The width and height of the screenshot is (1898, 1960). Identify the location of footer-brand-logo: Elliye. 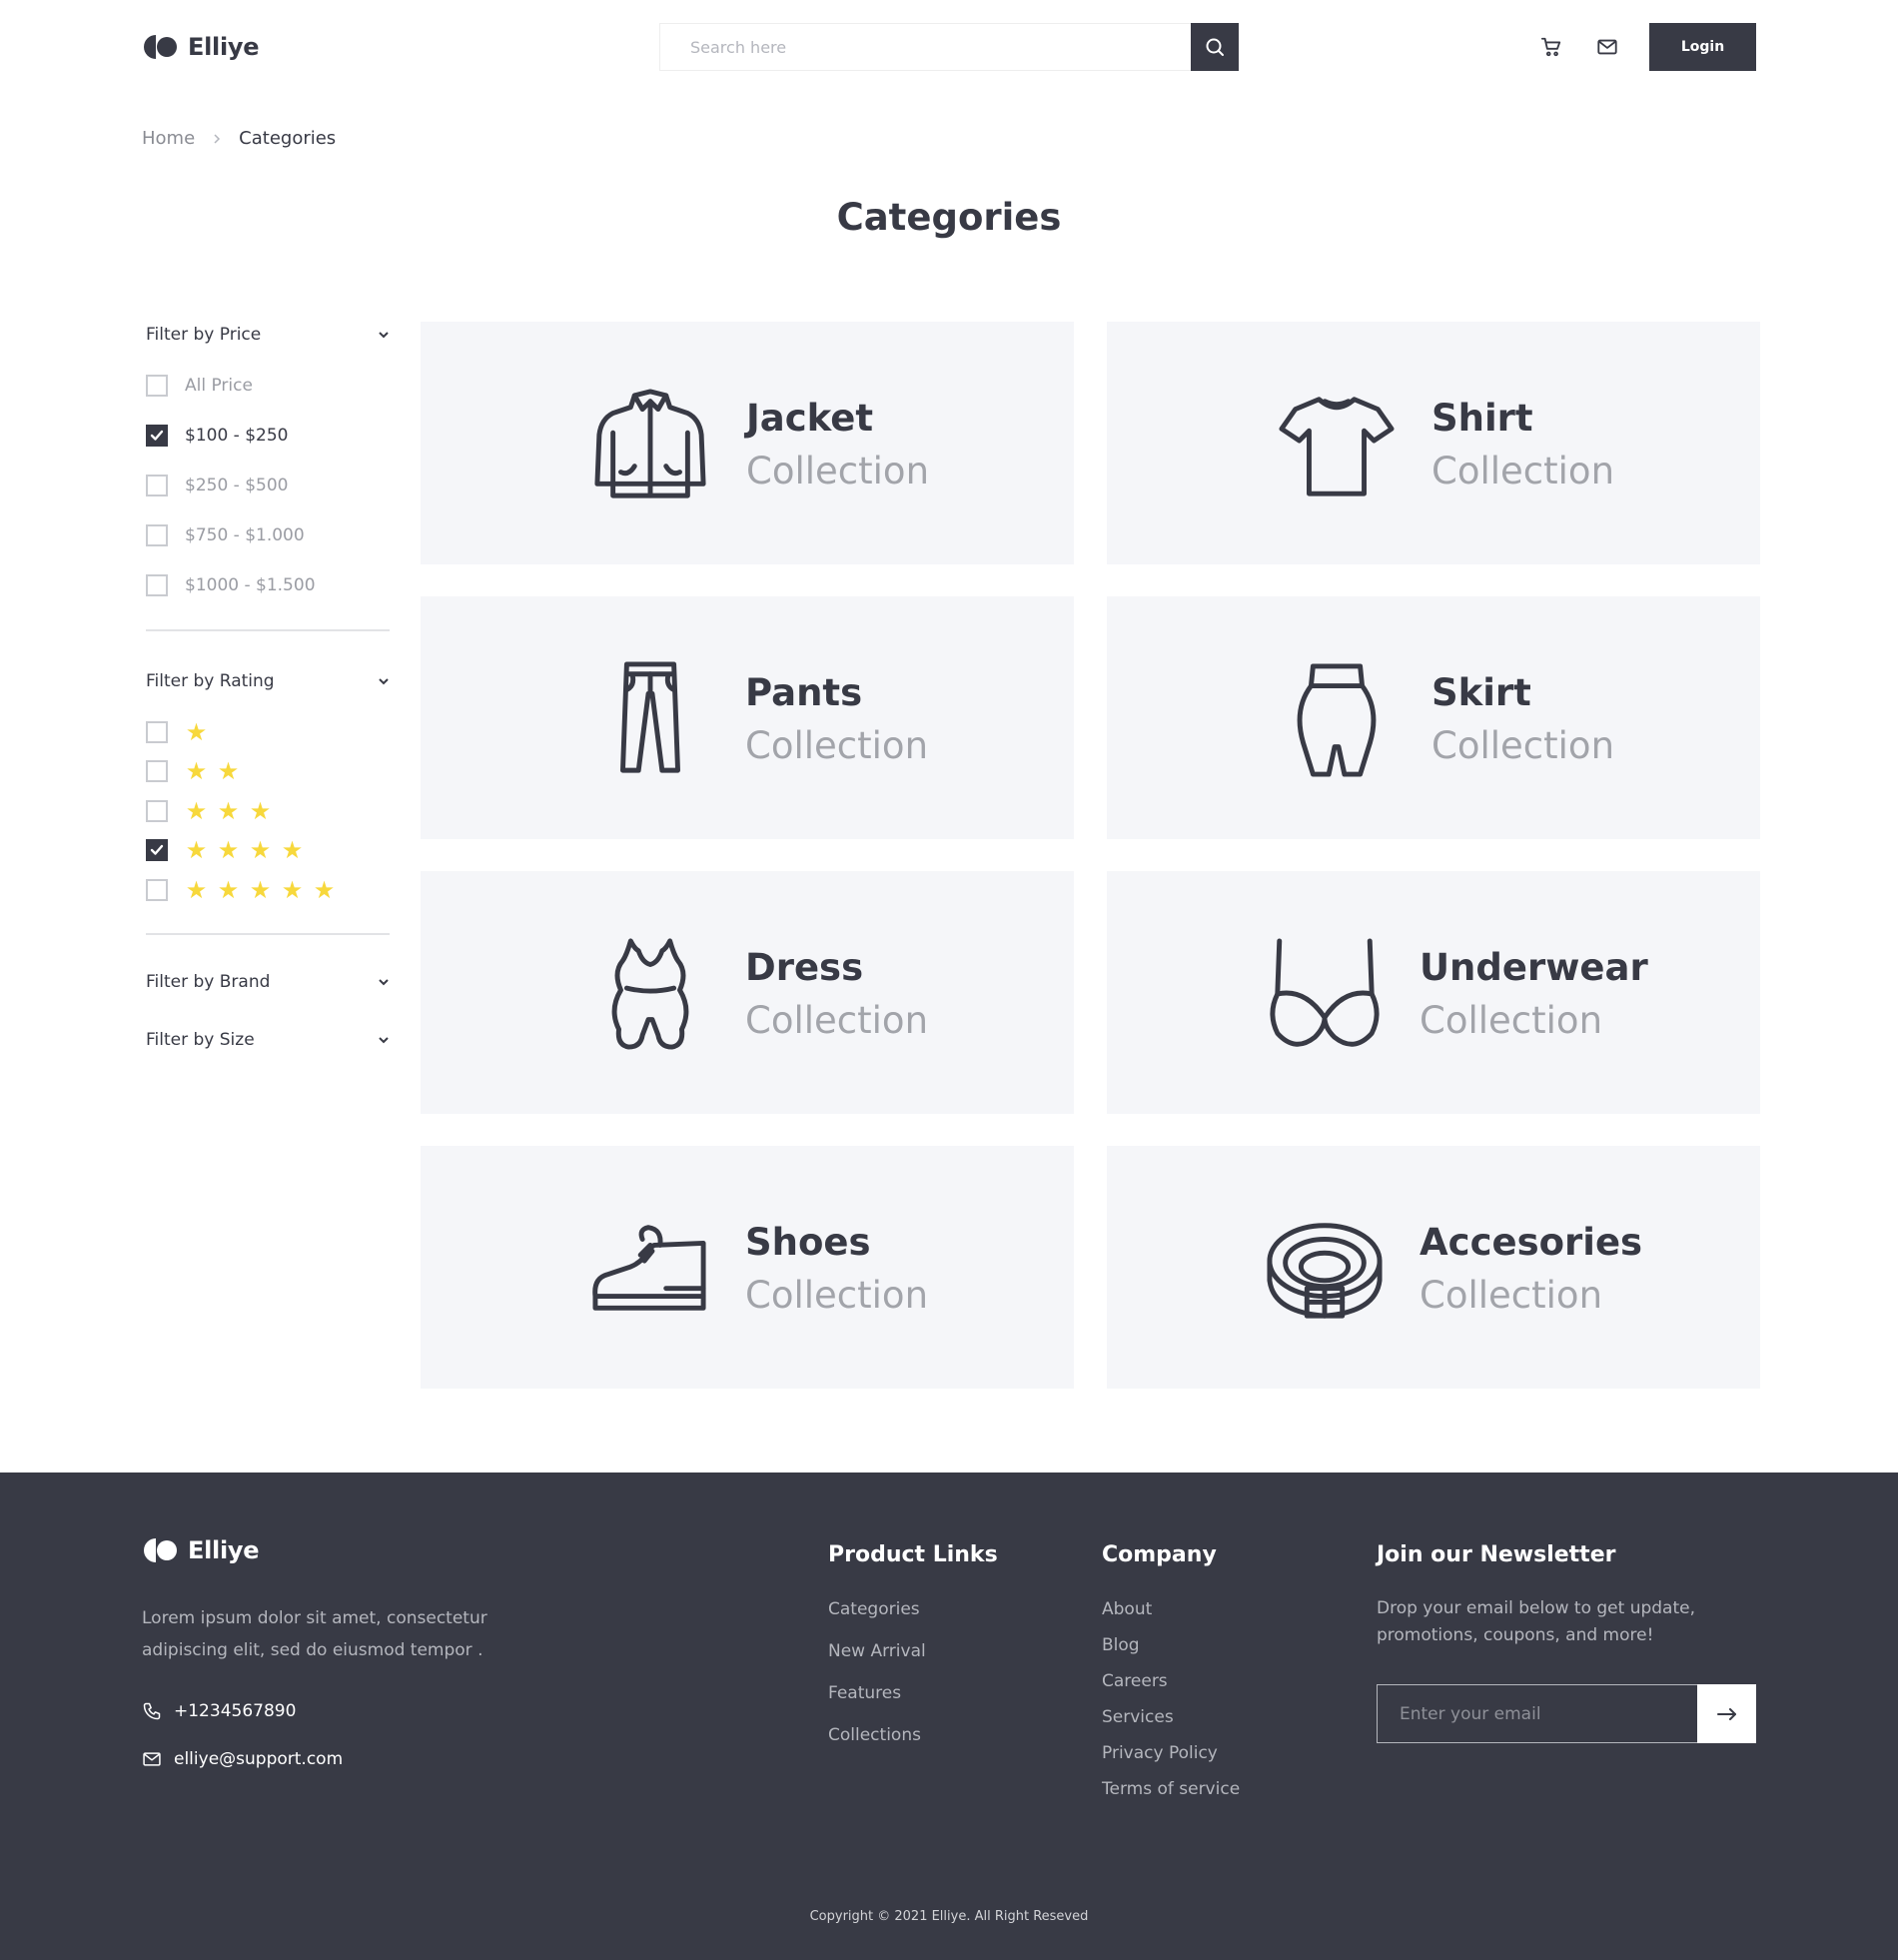
(201, 1550).